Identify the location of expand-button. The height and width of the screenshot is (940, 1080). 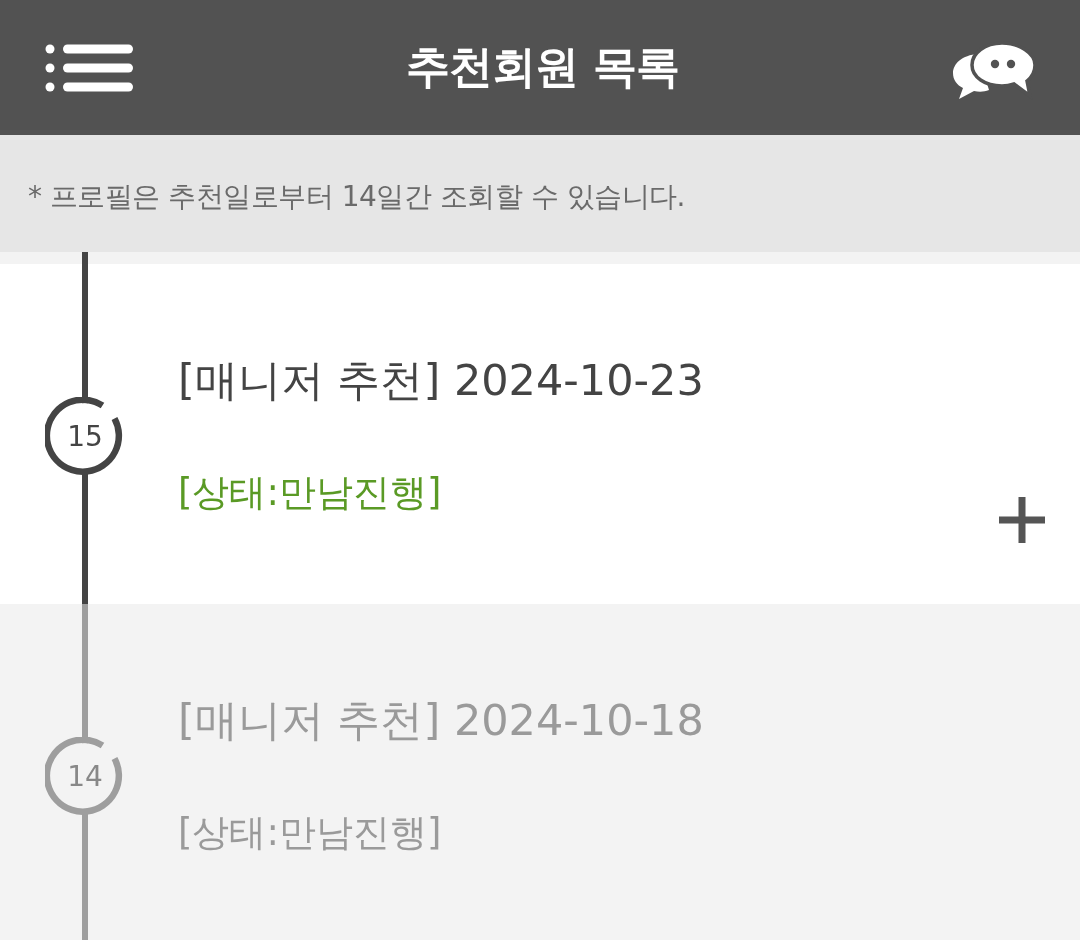
(1022, 520).